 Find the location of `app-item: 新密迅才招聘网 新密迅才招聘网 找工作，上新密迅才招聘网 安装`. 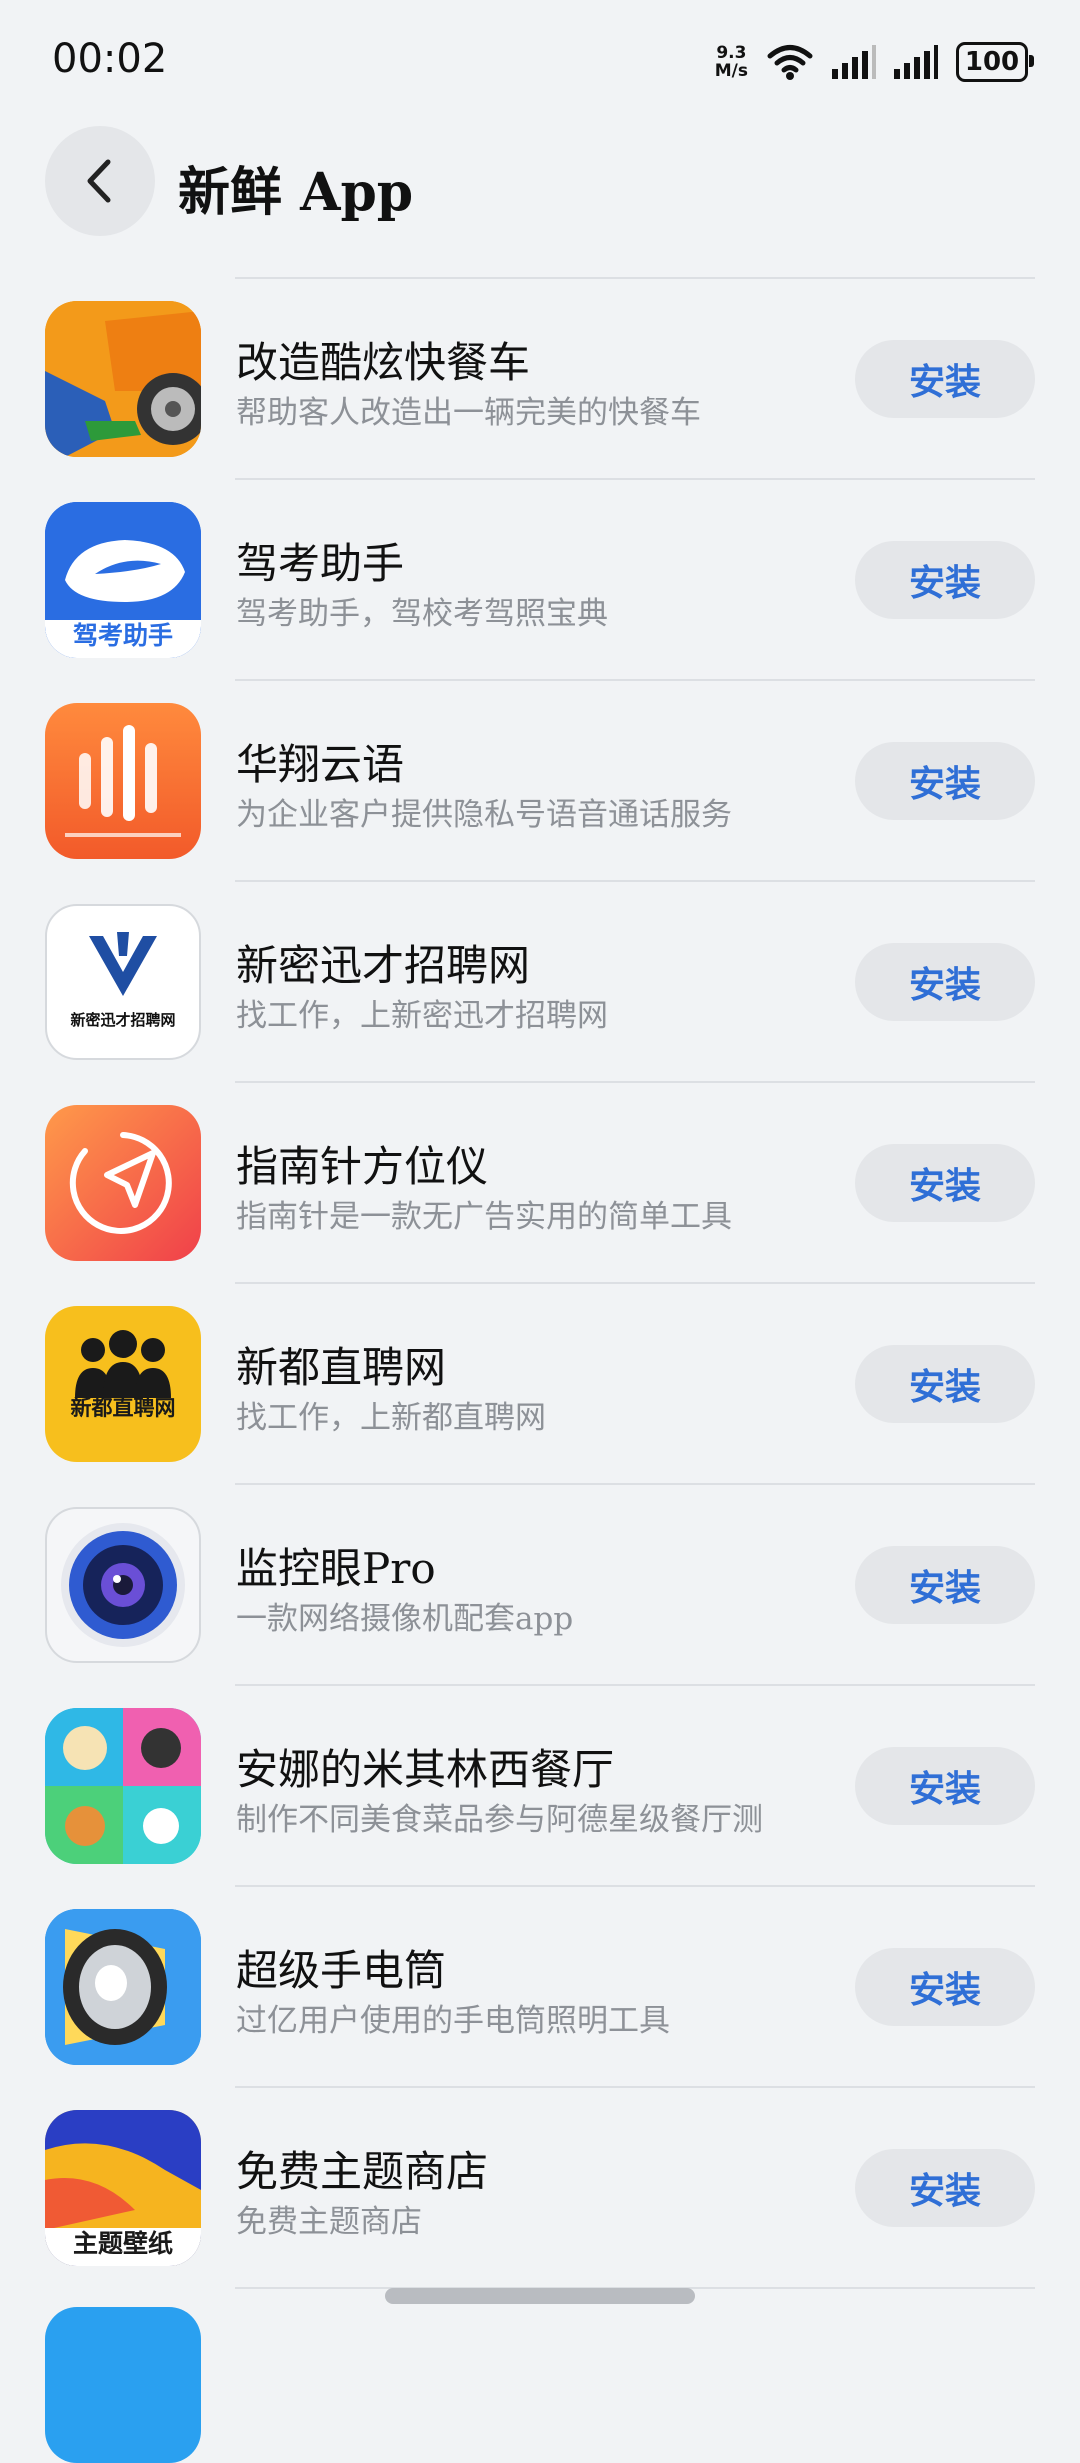

app-item: 新密迅才招聘网 新密迅才招聘网 找工作，上新密迅才招聘网 安装 is located at coordinates (540, 982).